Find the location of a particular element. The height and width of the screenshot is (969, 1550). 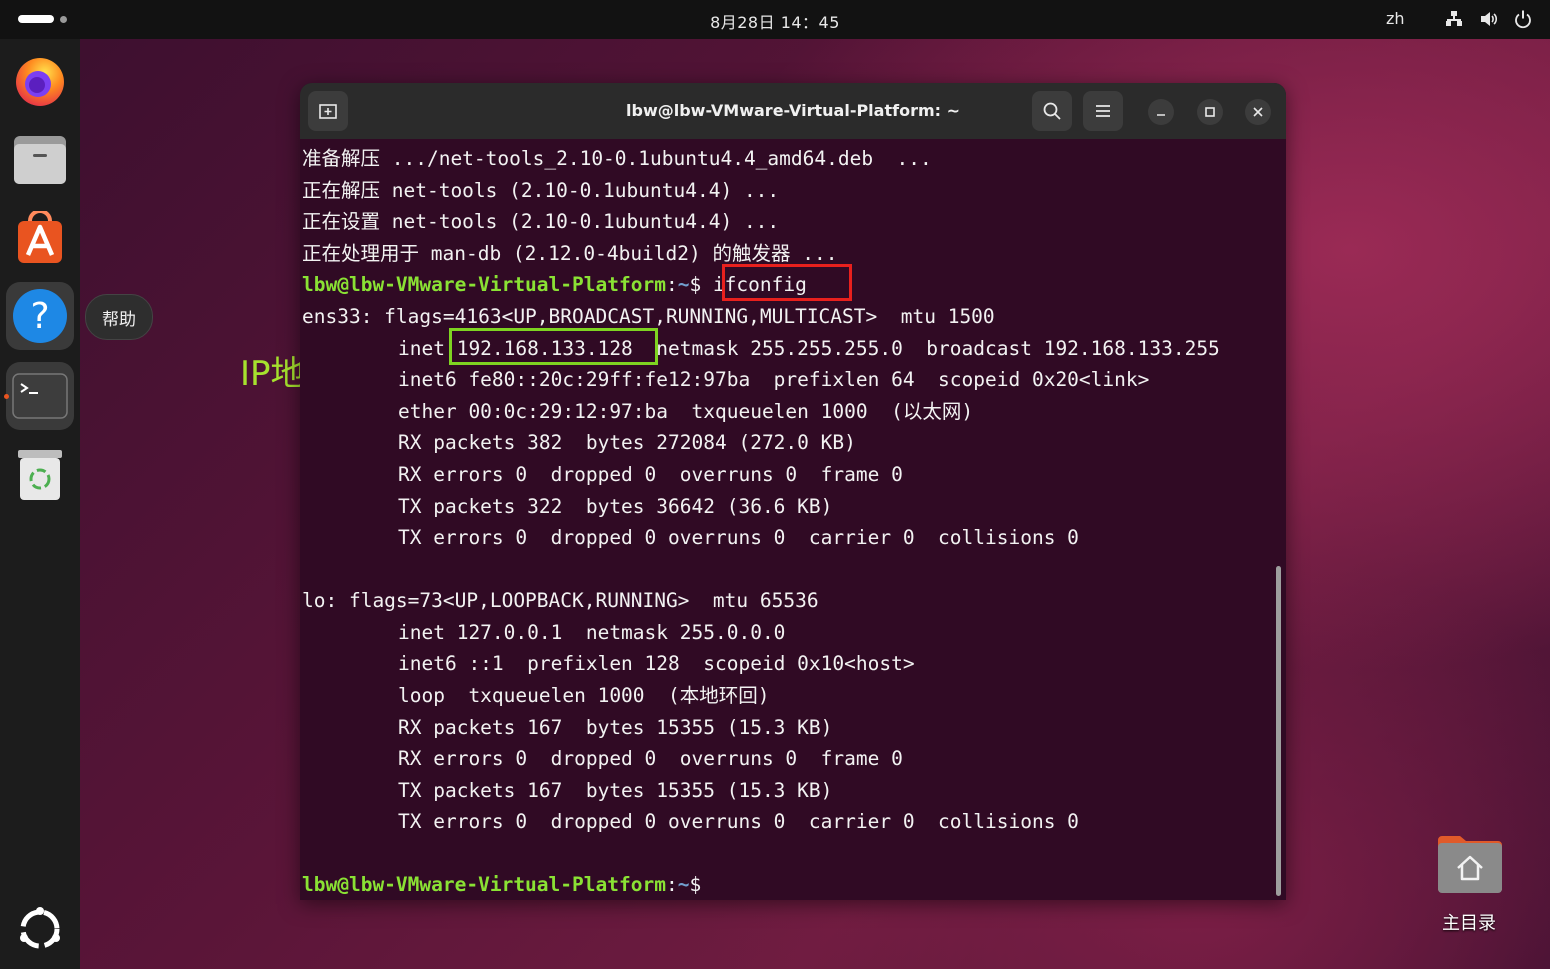

dock-trash is located at coordinates (40, 474).